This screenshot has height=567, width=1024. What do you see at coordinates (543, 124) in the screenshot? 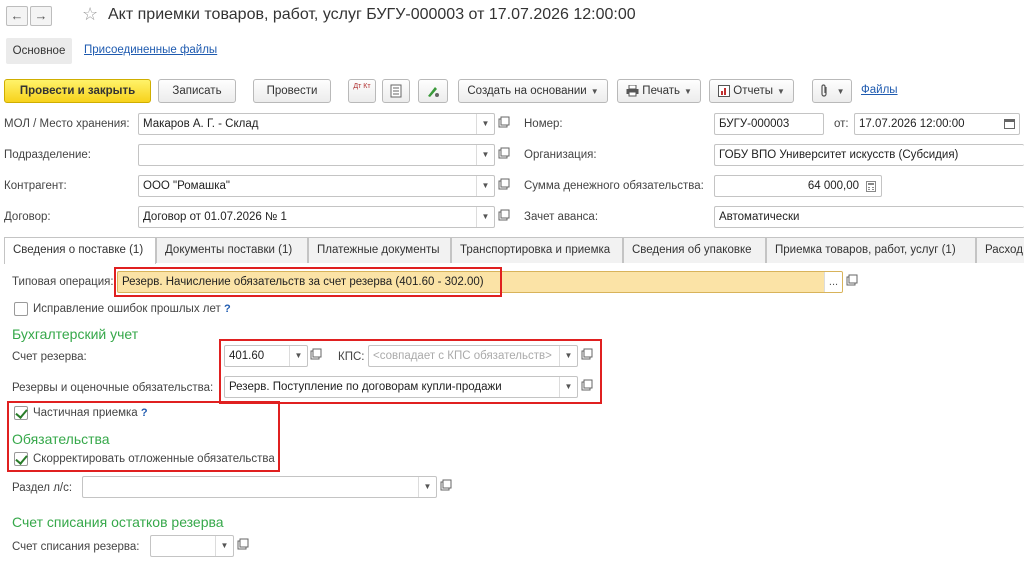
I see `number-label: Номер:` at bounding box center [543, 124].